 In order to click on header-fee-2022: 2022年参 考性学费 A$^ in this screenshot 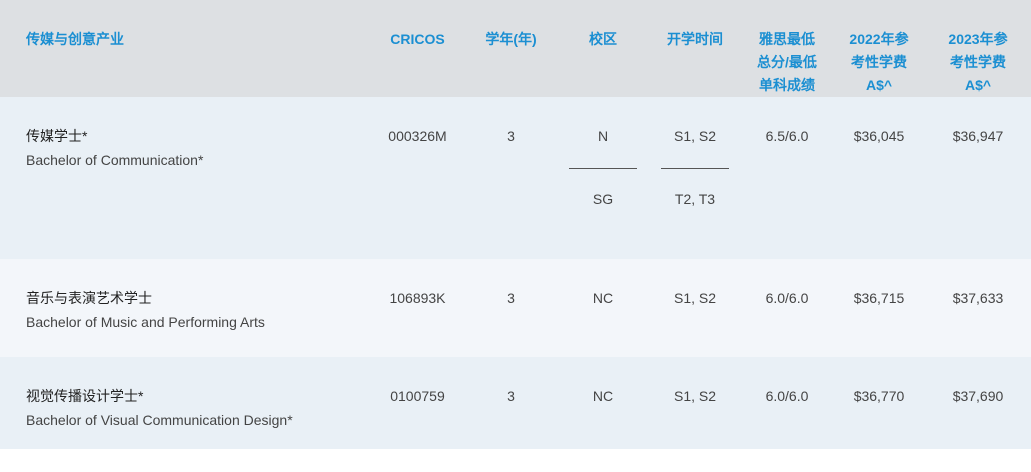, I will do `click(879, 48)`.